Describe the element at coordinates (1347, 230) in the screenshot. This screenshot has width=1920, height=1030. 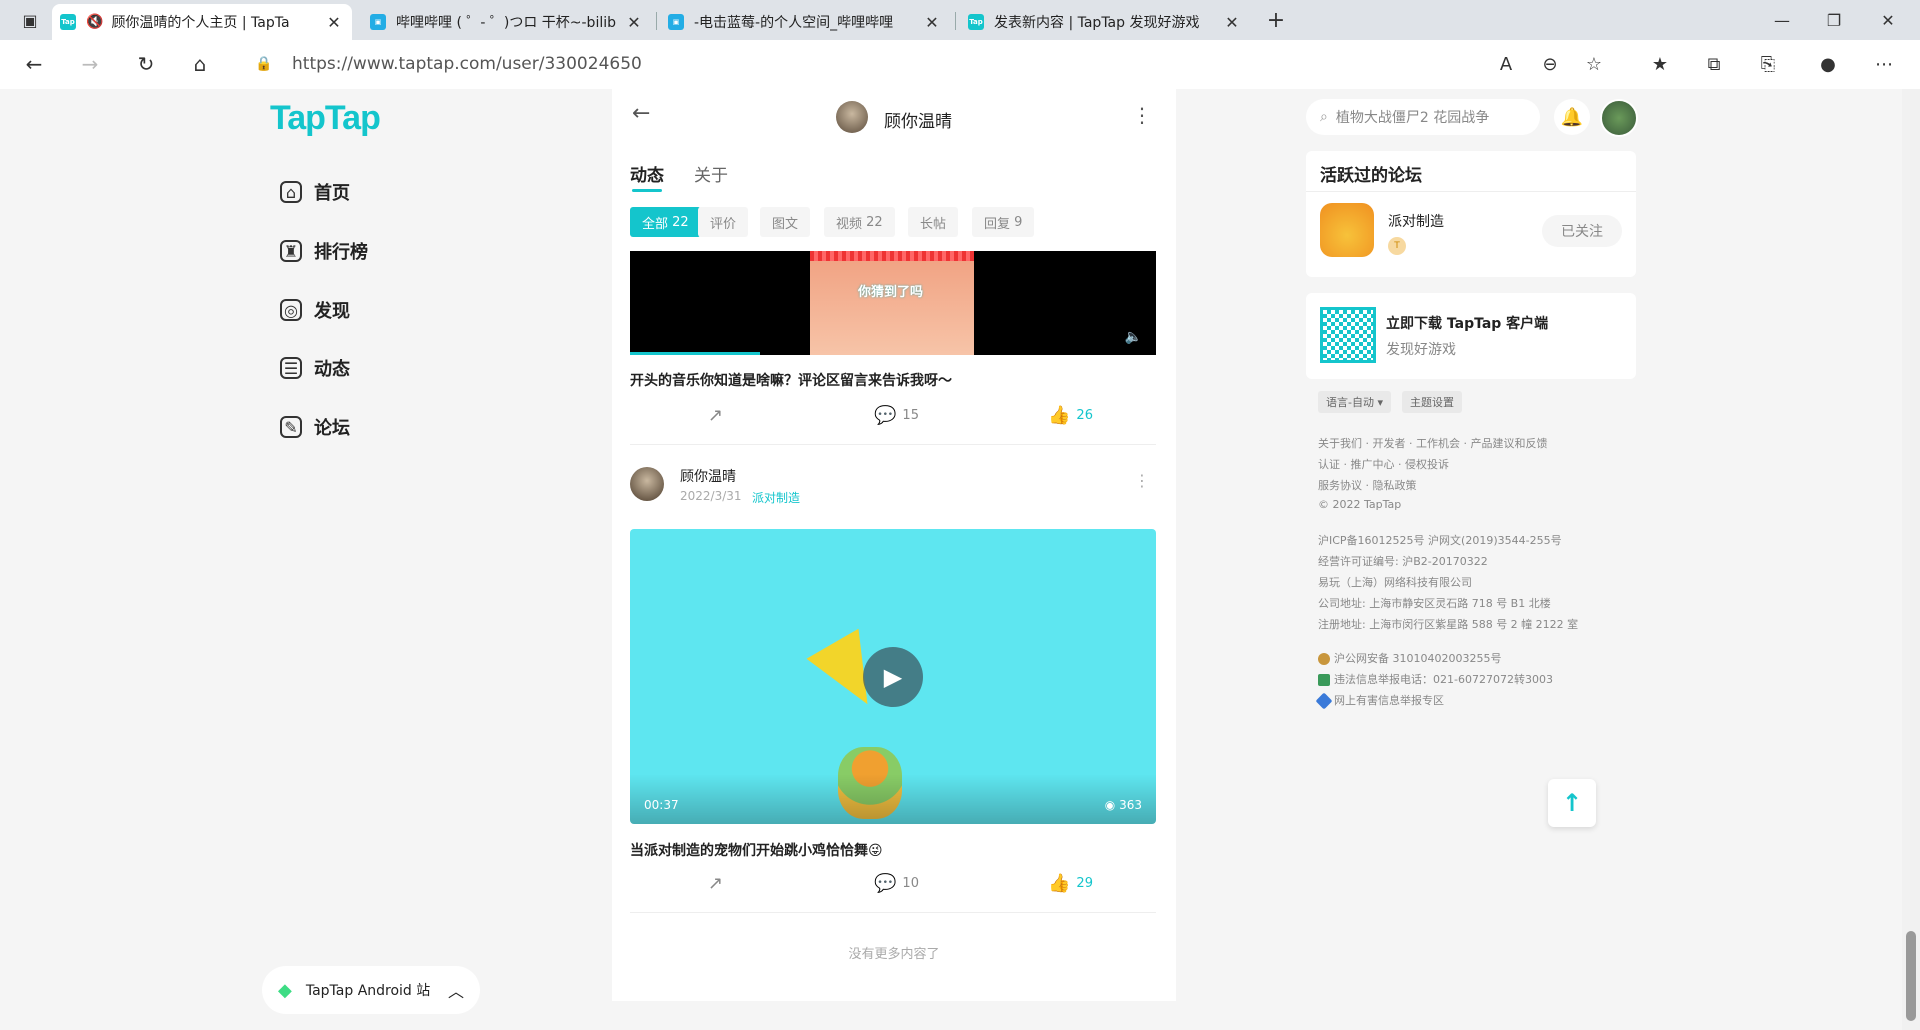
I see `game-icon` at that location.